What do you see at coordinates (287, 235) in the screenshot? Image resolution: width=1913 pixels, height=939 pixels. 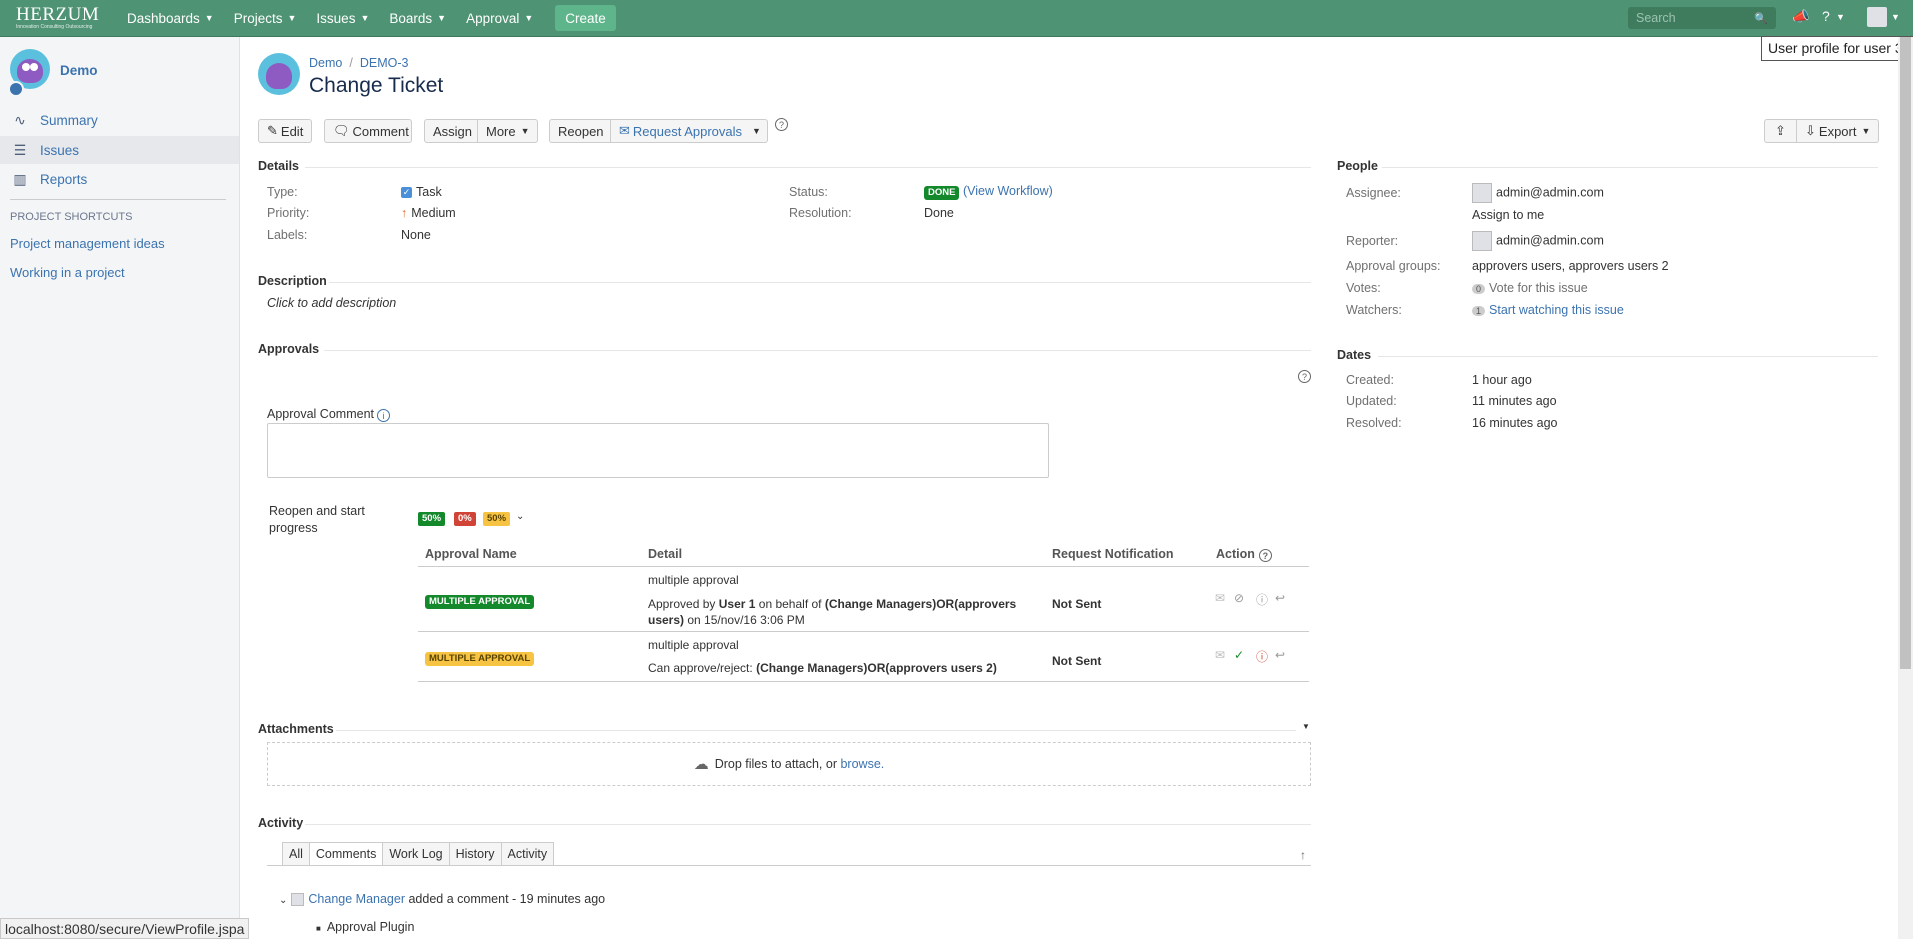 I see `labels-label: Labels:` at bounding box center [287, 235].